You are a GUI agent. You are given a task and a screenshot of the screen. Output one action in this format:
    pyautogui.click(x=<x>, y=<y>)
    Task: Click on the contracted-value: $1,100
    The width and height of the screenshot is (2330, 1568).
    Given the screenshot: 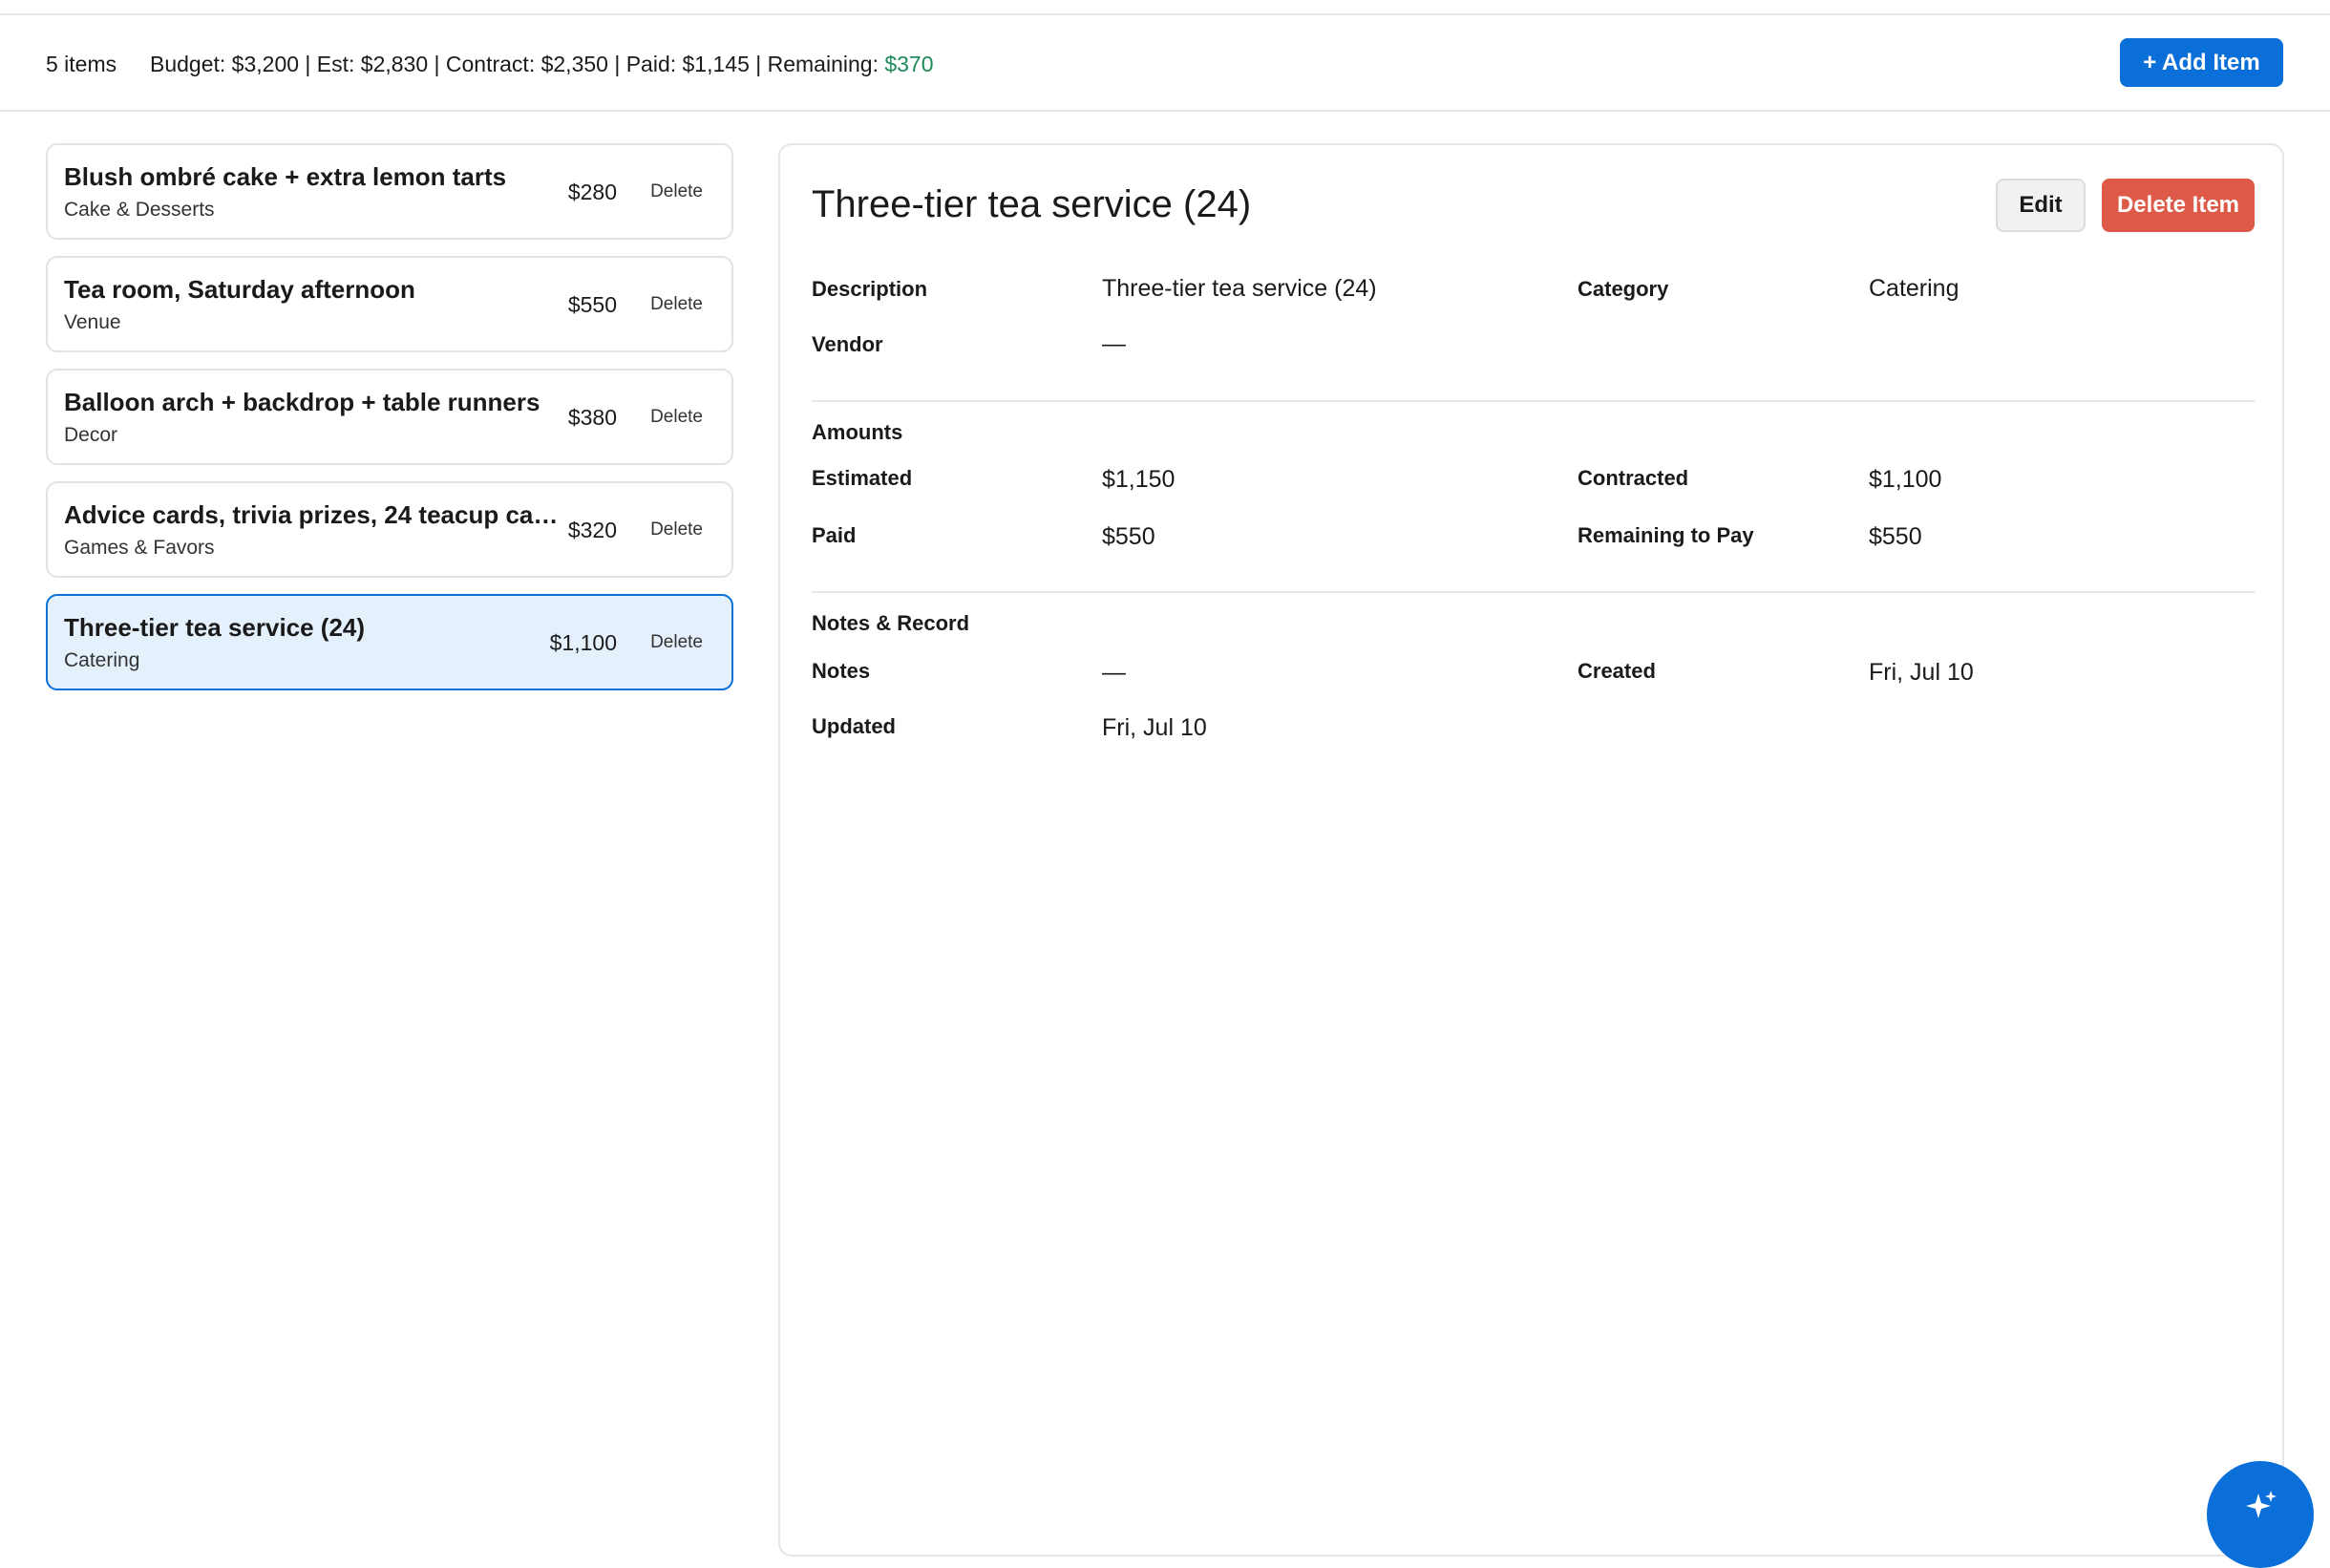 What is the action you would take?
    pyautogui.click(x=1906, y=479)
    